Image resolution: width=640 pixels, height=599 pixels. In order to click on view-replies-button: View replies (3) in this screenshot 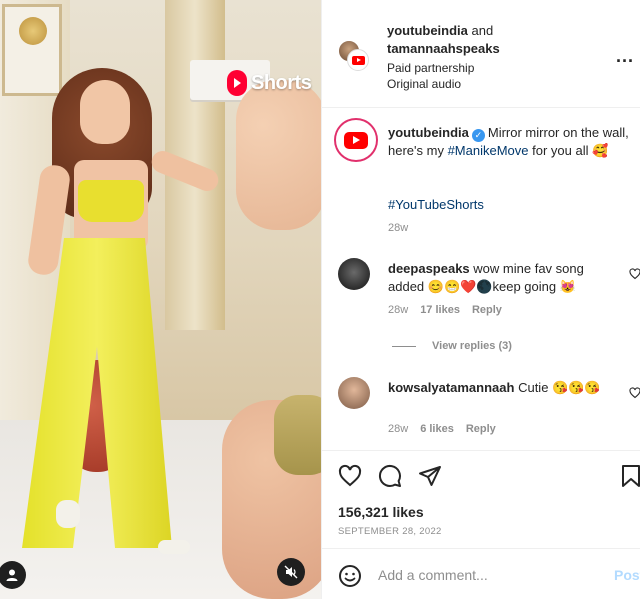, I will do `click(452, 346)`.